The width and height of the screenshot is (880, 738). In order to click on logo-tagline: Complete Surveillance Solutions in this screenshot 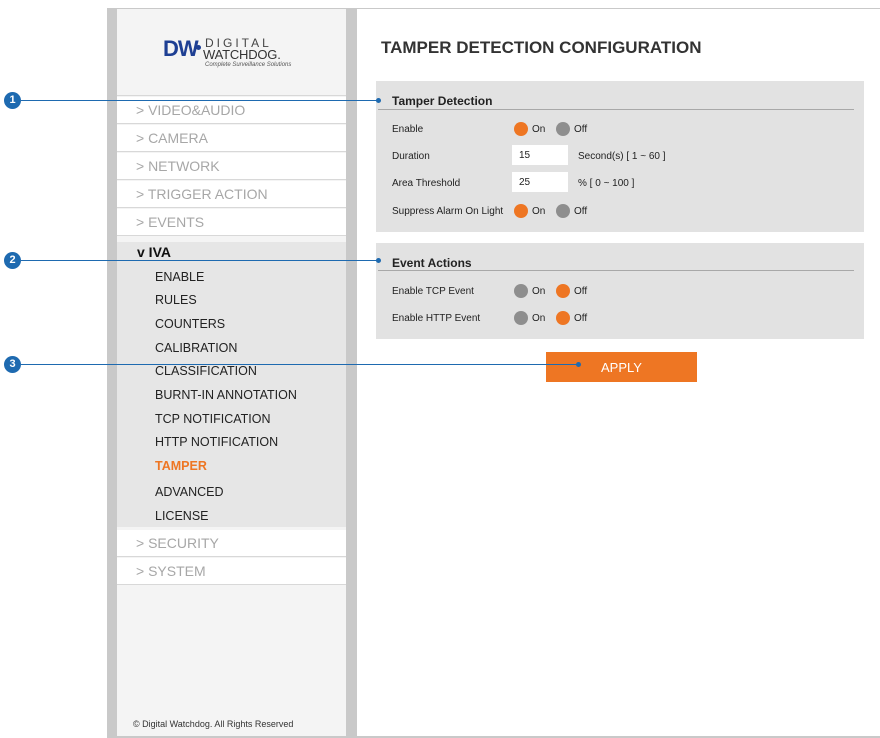, I will do `click(248, 65)`.